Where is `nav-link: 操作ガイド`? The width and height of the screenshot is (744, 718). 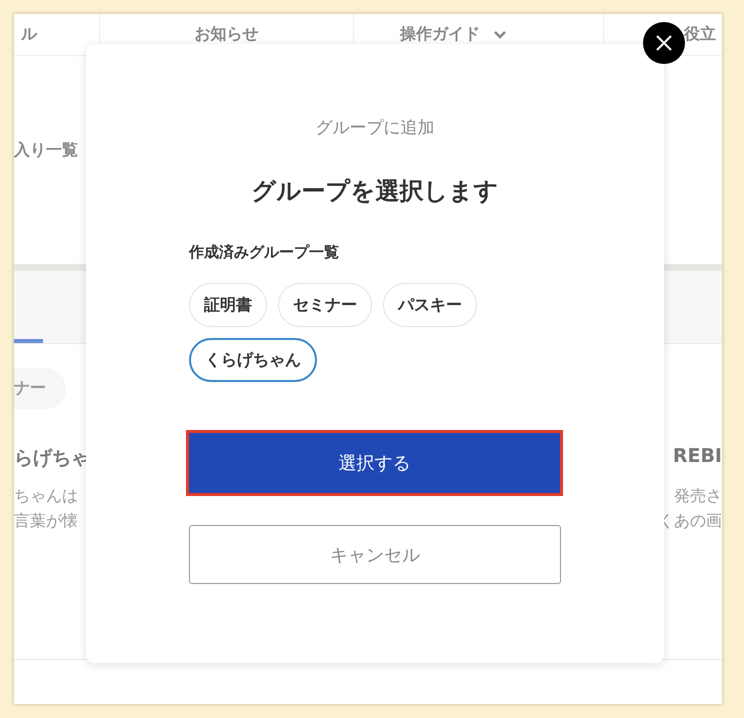 nav-link: 操作ガイド is located at coordinates (440, 34).